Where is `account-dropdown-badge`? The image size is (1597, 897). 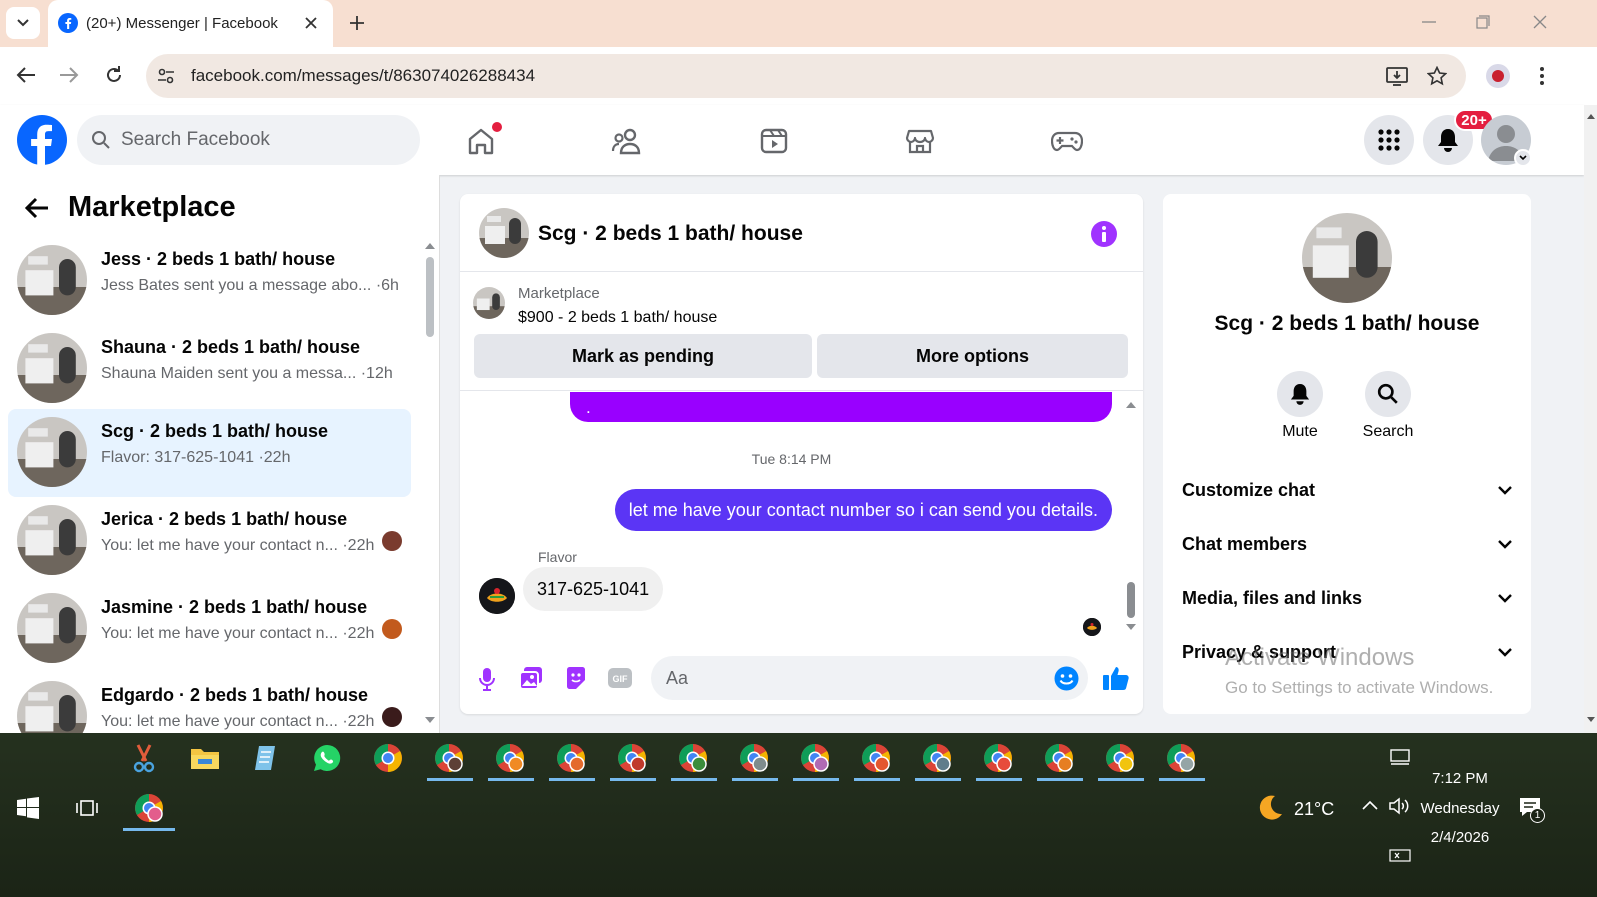 account-dropdown-badge is located at coordinates (1523, 158).